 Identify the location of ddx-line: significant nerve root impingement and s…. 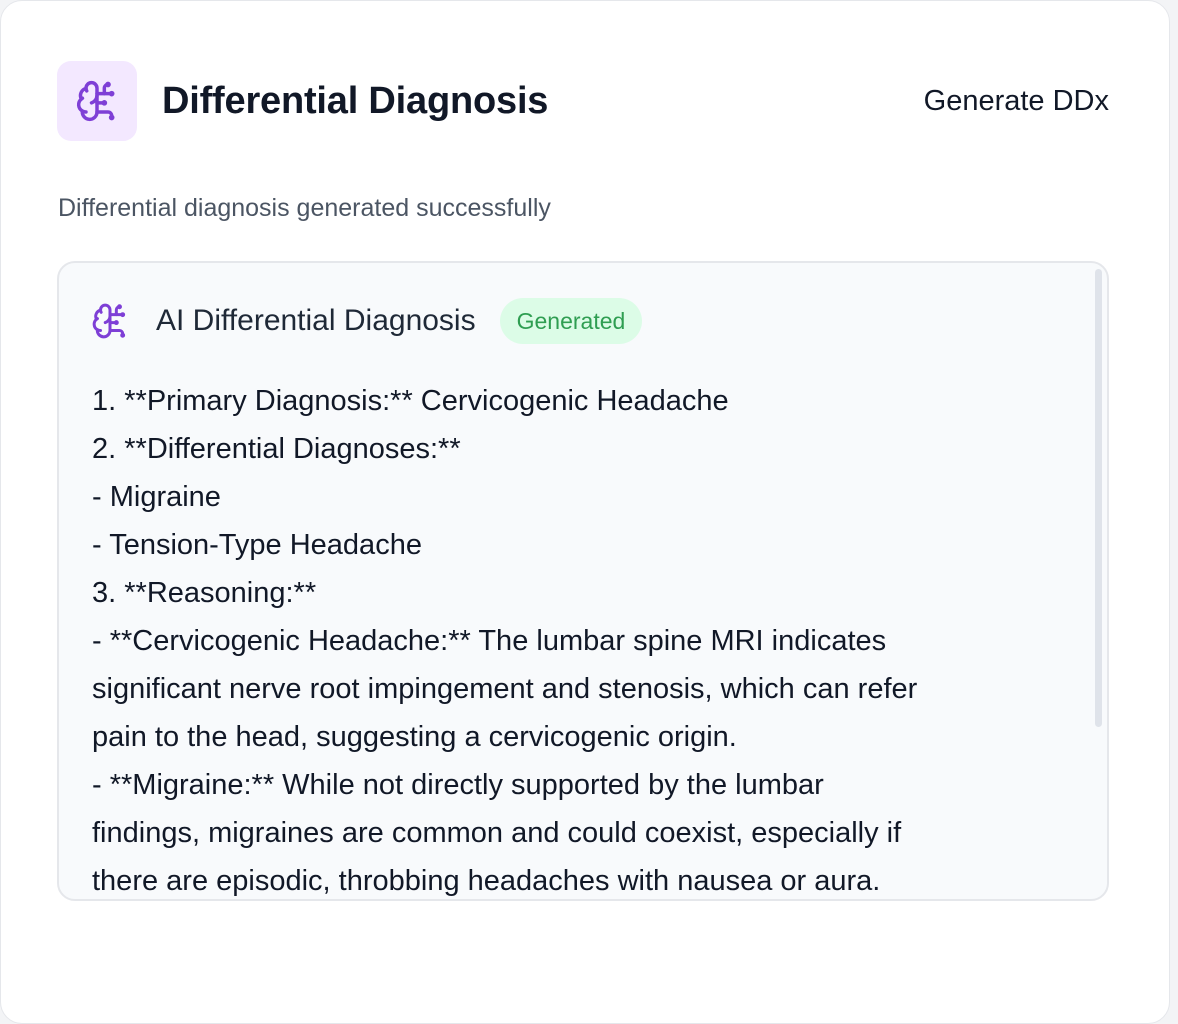
(505, 689).